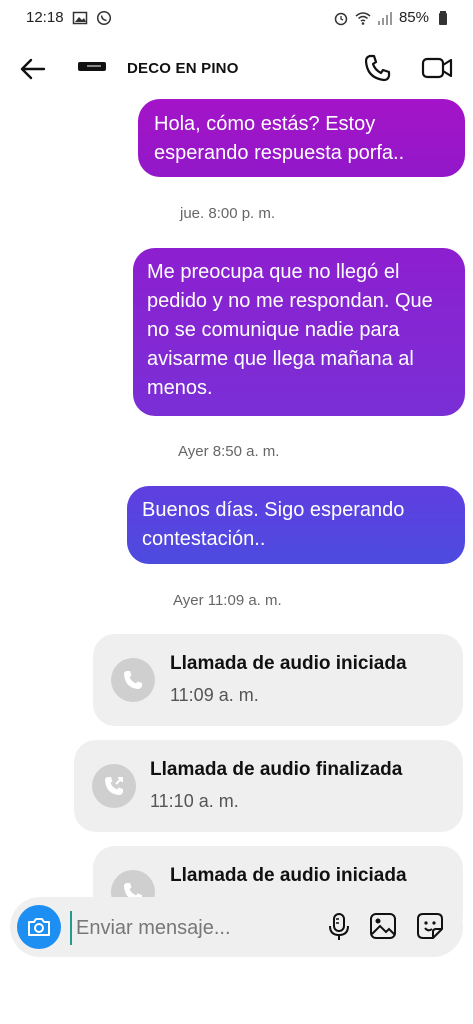  Describe the element at coordinates (39, 927) in the screenshot. I see `camera-icon` at that location.